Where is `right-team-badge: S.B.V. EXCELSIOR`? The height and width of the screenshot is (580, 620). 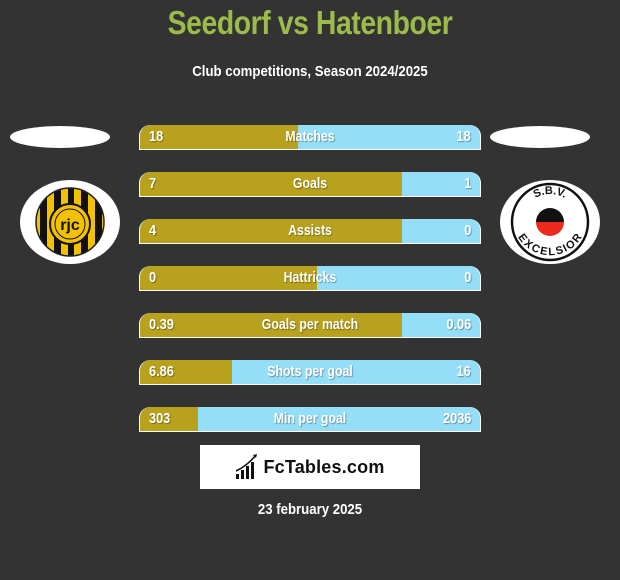
right-team-badge: S.B.V. EXCELSIOR is located at coordinates (550, 222).